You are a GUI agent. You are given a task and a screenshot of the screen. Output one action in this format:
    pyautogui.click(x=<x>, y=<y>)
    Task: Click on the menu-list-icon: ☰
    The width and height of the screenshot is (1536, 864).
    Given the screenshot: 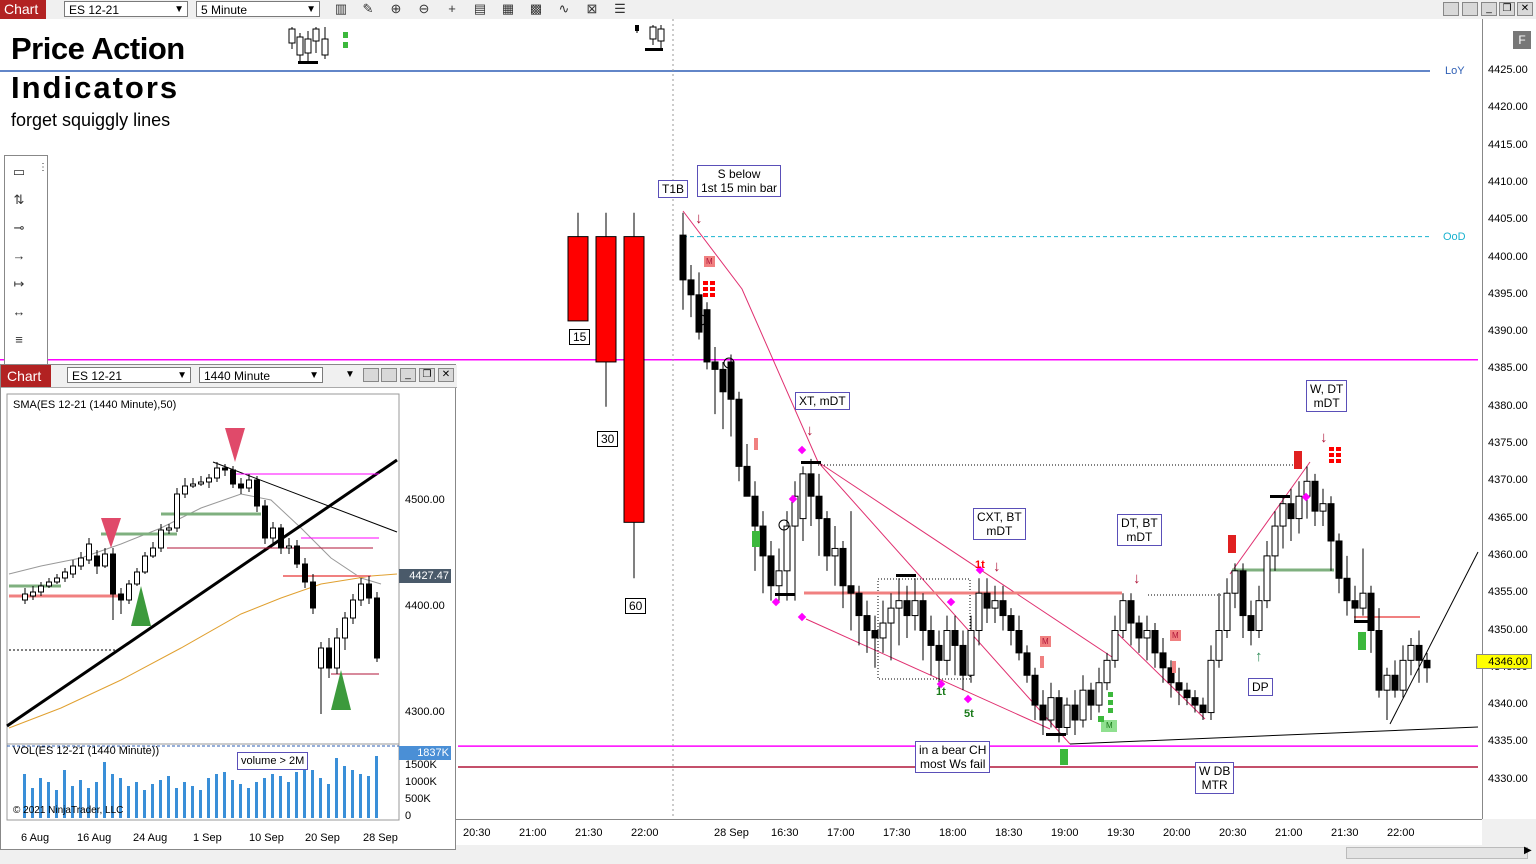 What is the action you would take?
    pyautogui.click(x=620, y=9)
    